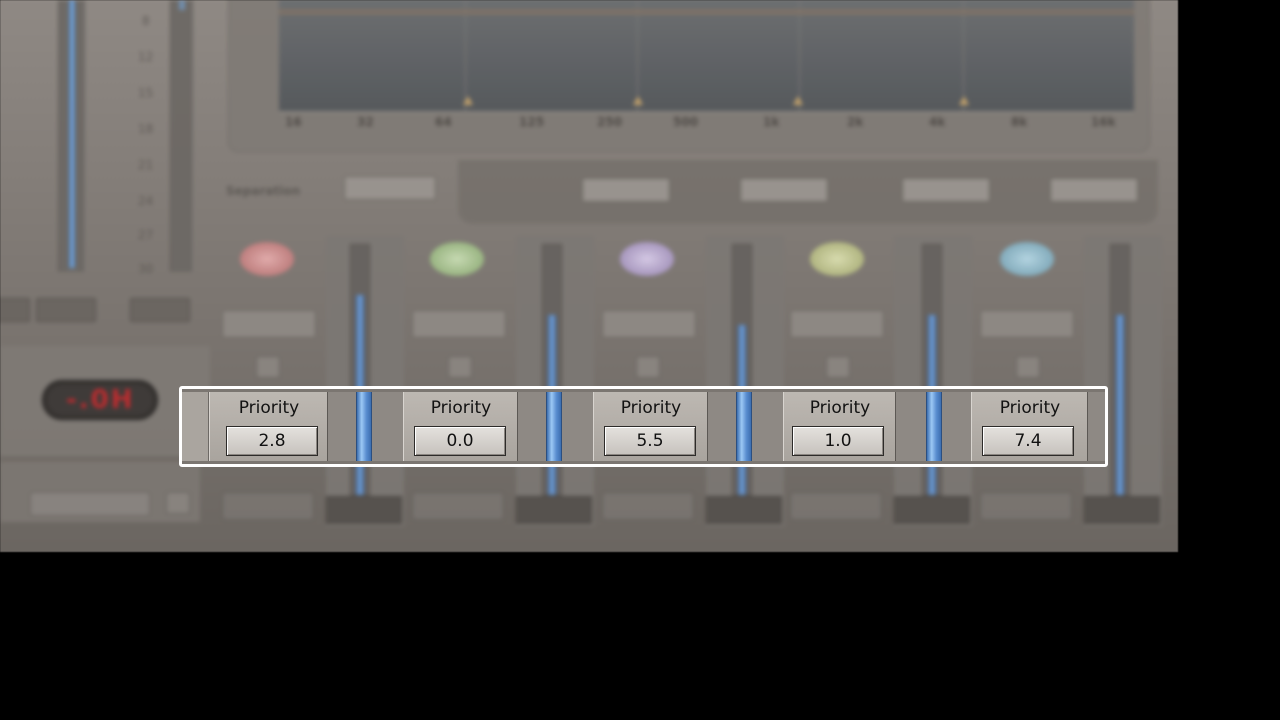  What do you see at coordinates (182, 136) in the screenshot?
I see `input-meter-right` at bounding box center [182, 136].